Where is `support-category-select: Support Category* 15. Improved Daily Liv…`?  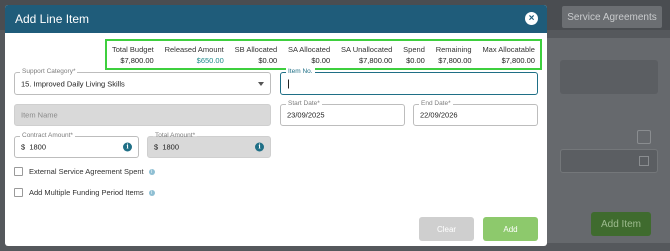 support-category-select: Support Category* 15. Improved Daily Liv… is located at coordinates (142, 81).